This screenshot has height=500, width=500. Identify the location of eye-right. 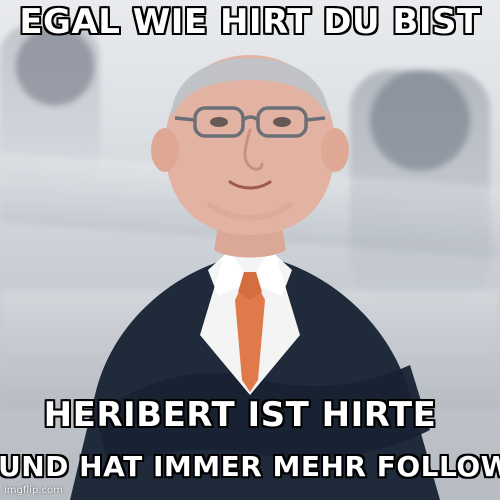
(282, 122).